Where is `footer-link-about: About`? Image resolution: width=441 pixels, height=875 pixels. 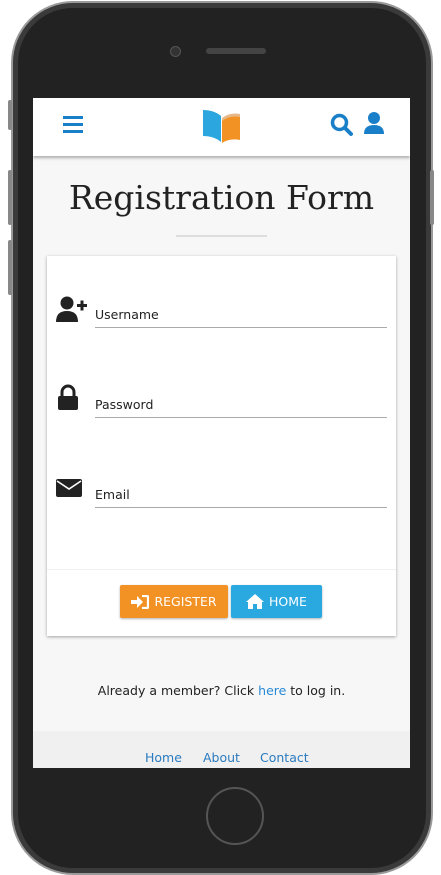
footer-link-about: About is located at coordinates (221, 757).